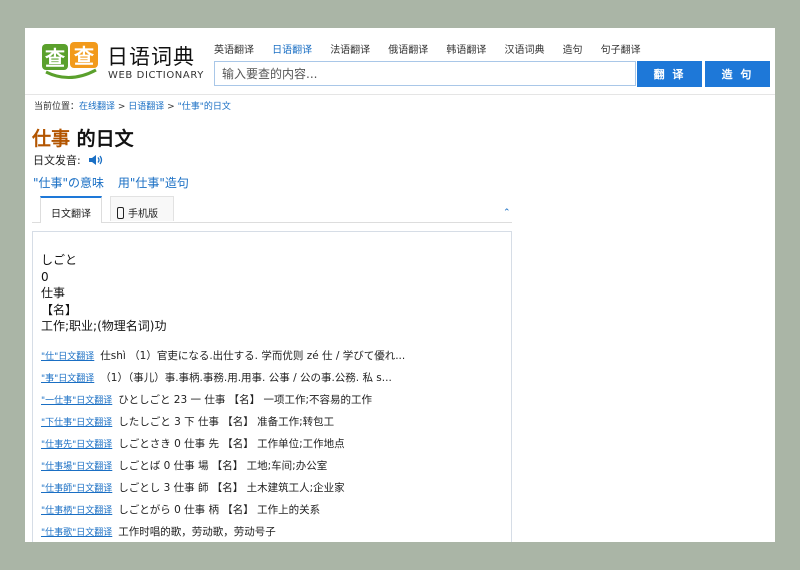 The image size is (800, 570). What do you see at coordinates (524, 50) in the screenshot?
I see `nav-chinese-dict: 汉语词典` at bounding box center [524, 50].